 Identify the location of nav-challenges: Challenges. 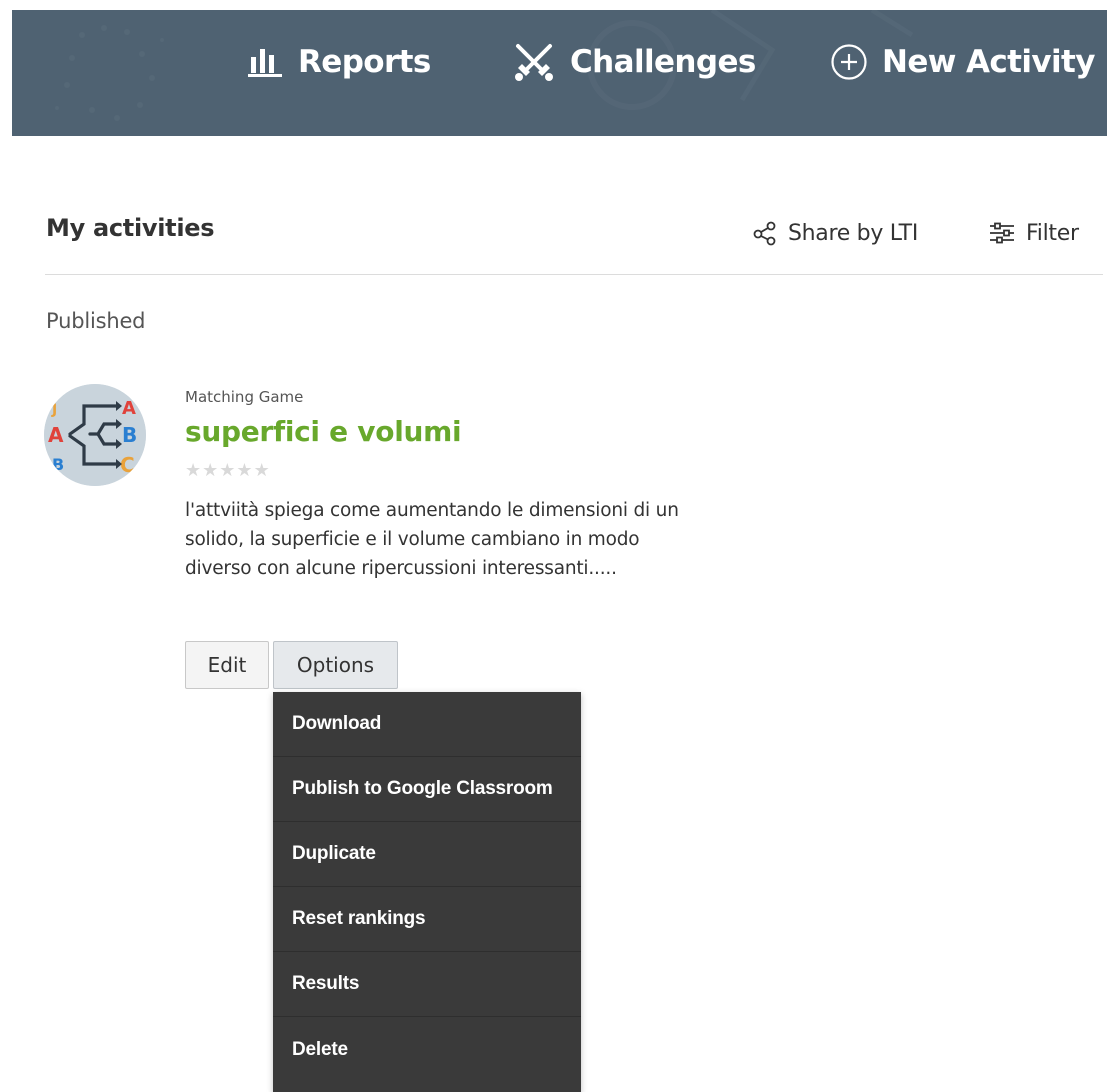
(634, 62).